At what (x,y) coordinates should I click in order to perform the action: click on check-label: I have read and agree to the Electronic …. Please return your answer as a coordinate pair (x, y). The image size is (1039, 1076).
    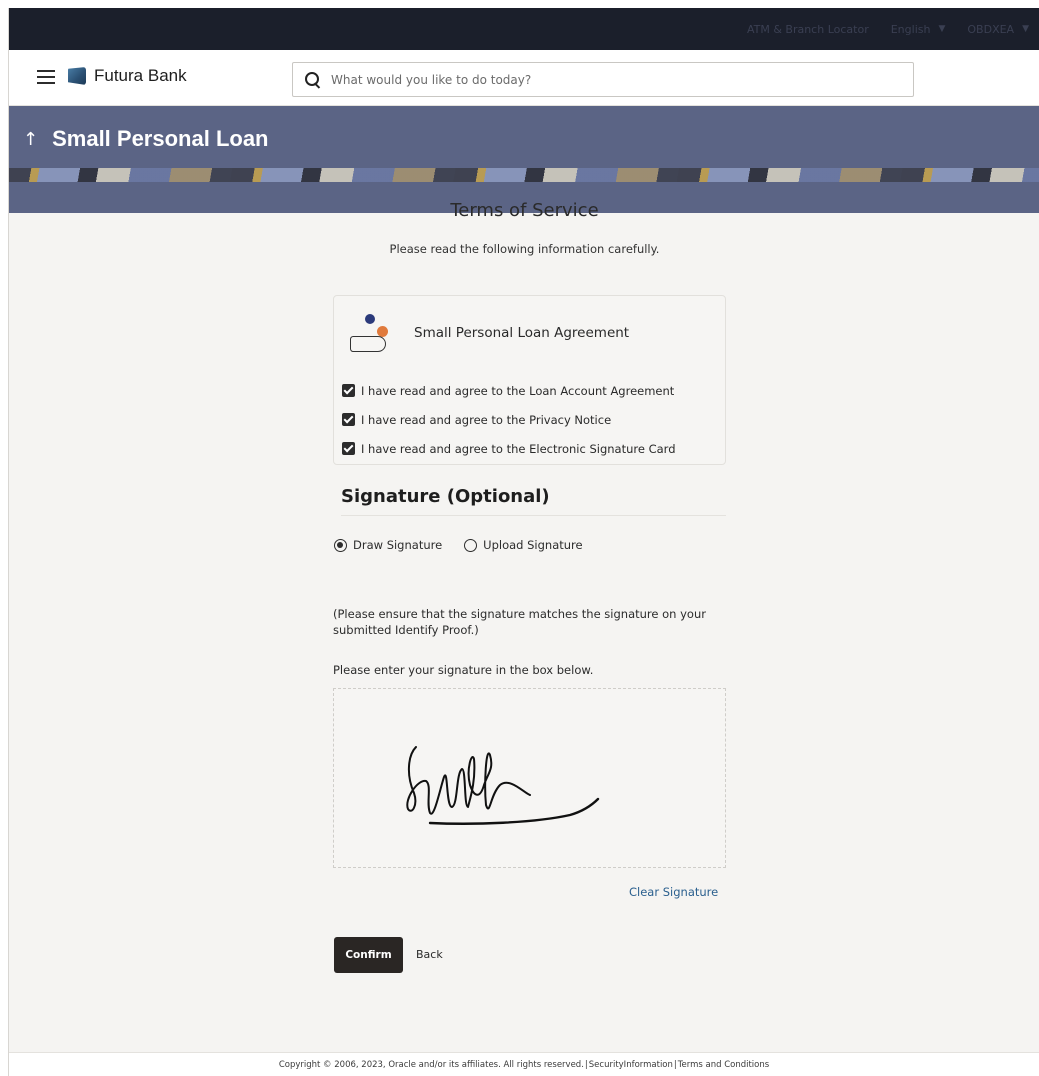
    Looking at the image, I should click on (518, 448).